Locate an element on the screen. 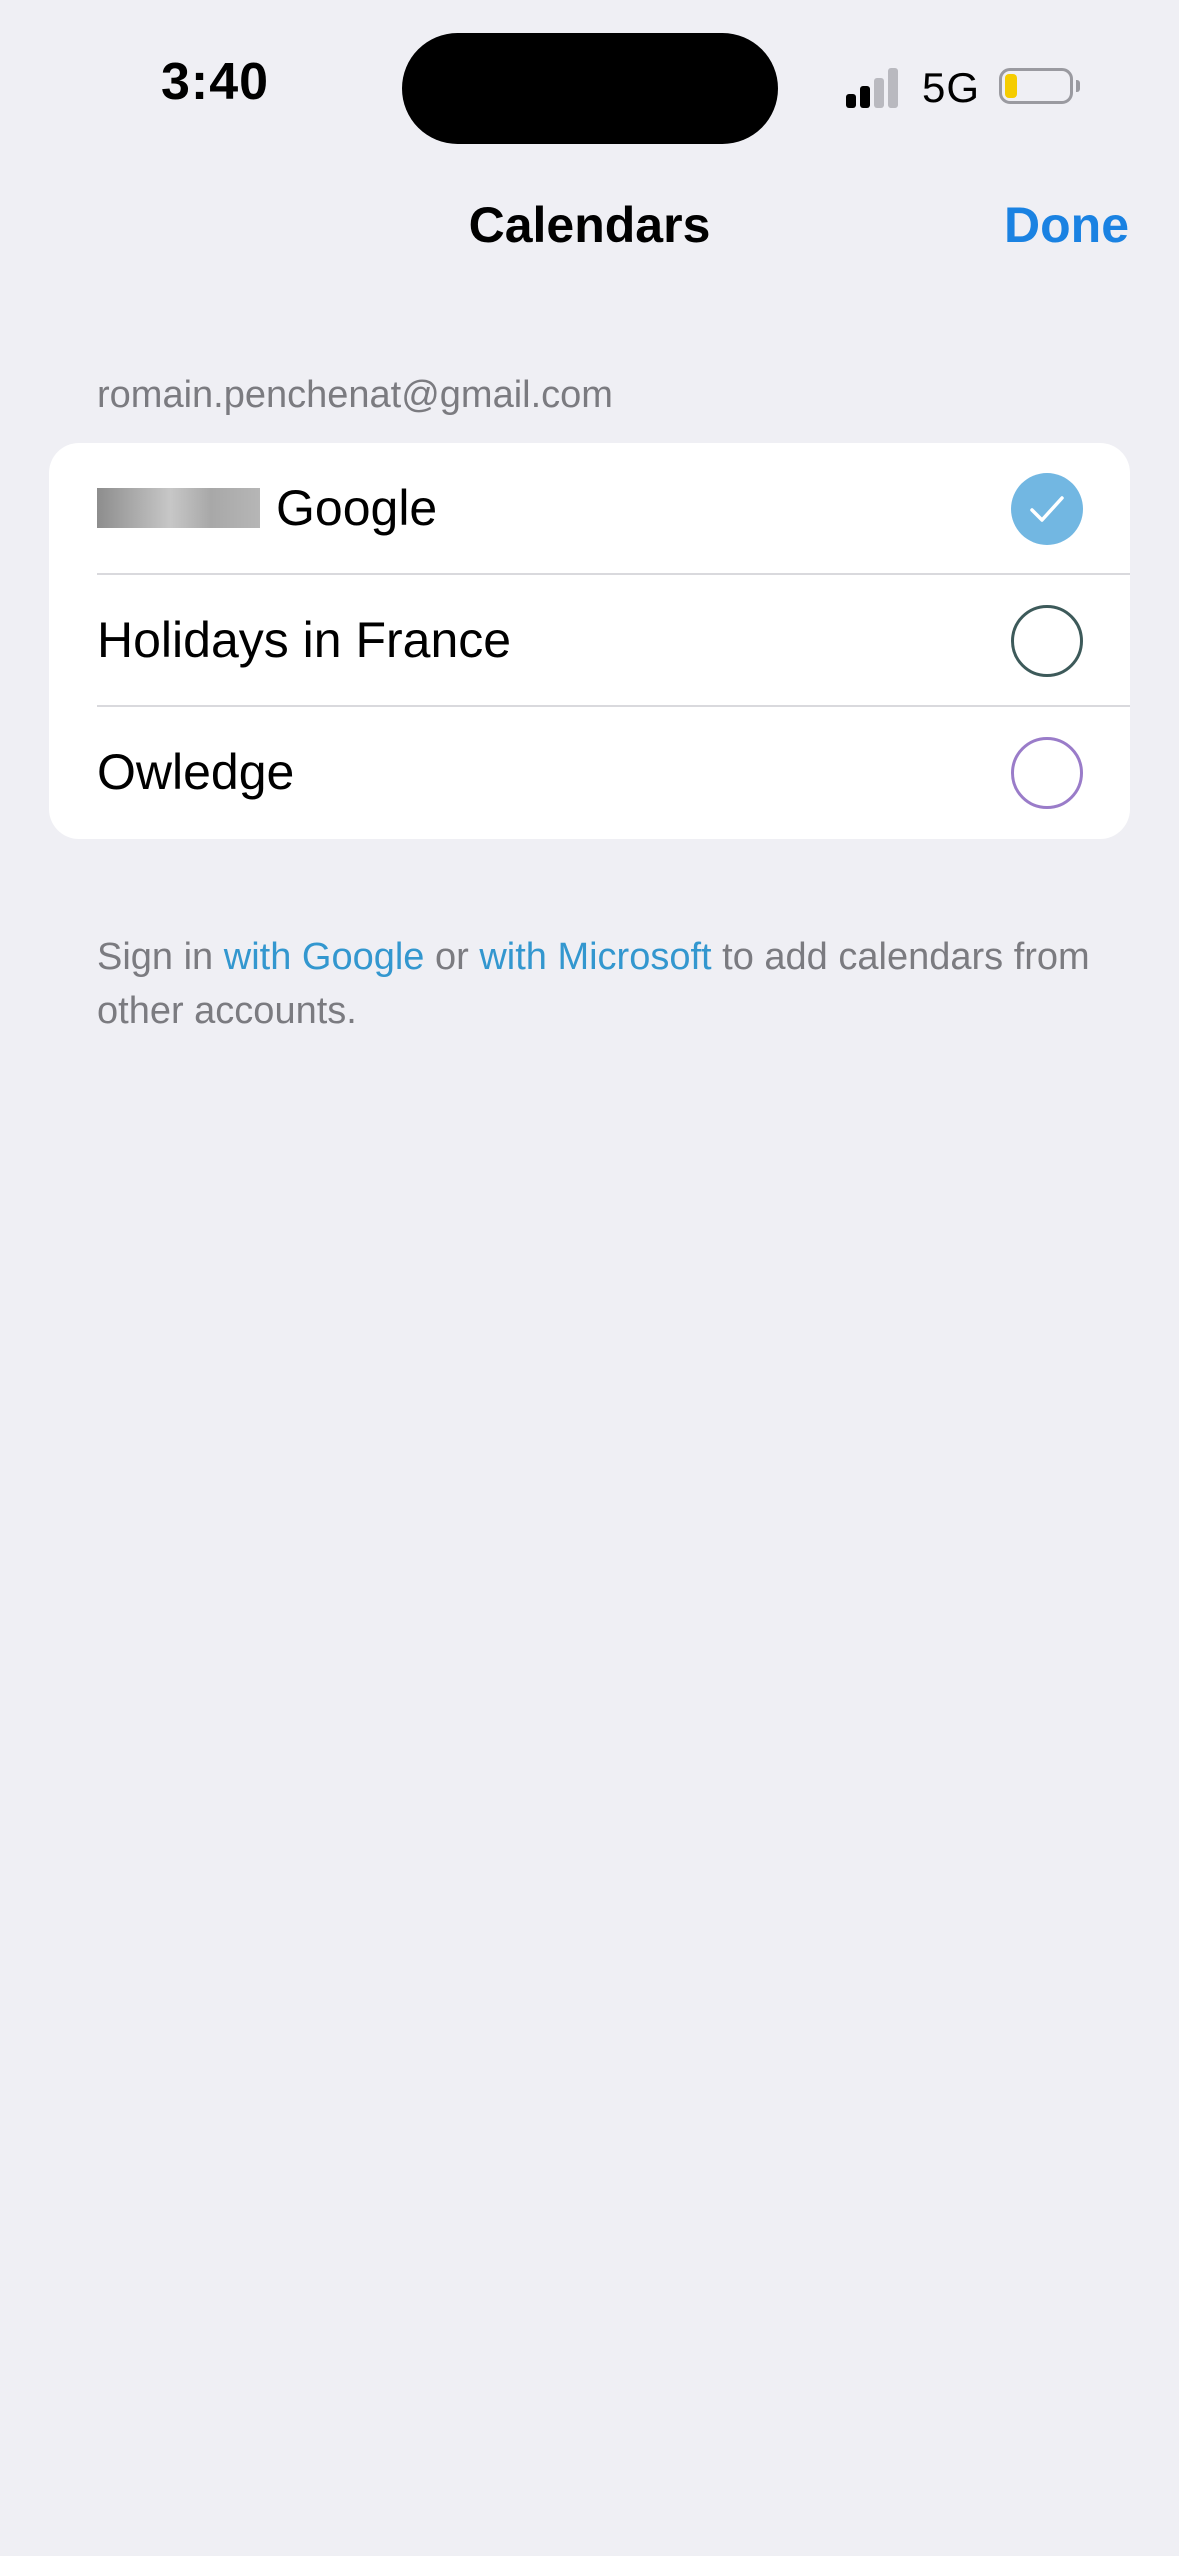 The width and height of the screenshot is (1179, 2556). calendar-row-label: Google is located at coordinates (267, 508).